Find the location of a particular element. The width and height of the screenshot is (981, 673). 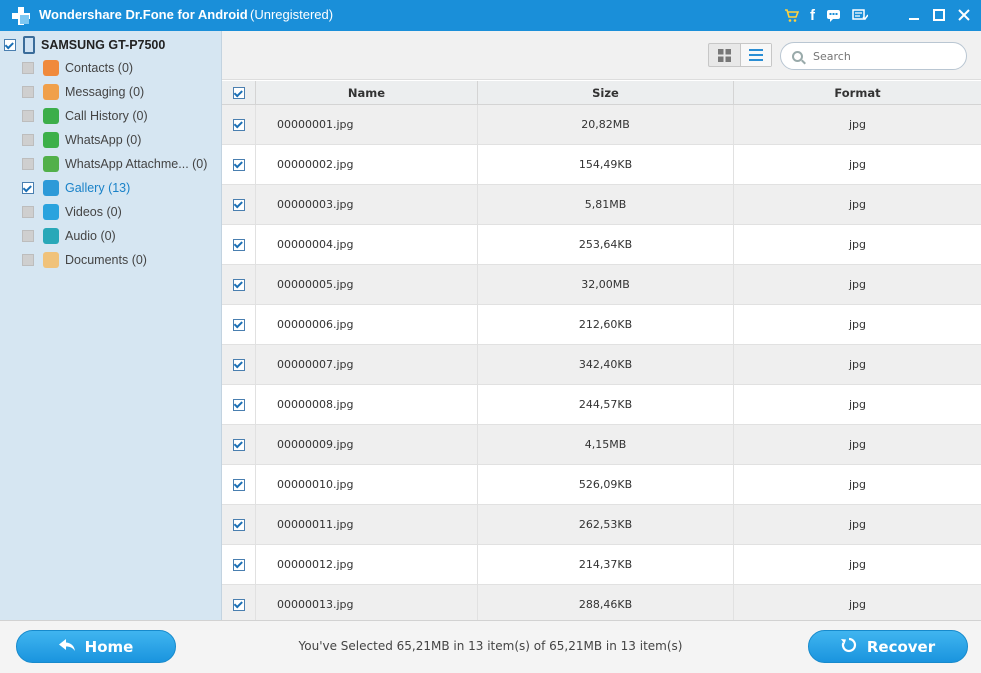

contacts-icon is located at coordinates (51, 68).